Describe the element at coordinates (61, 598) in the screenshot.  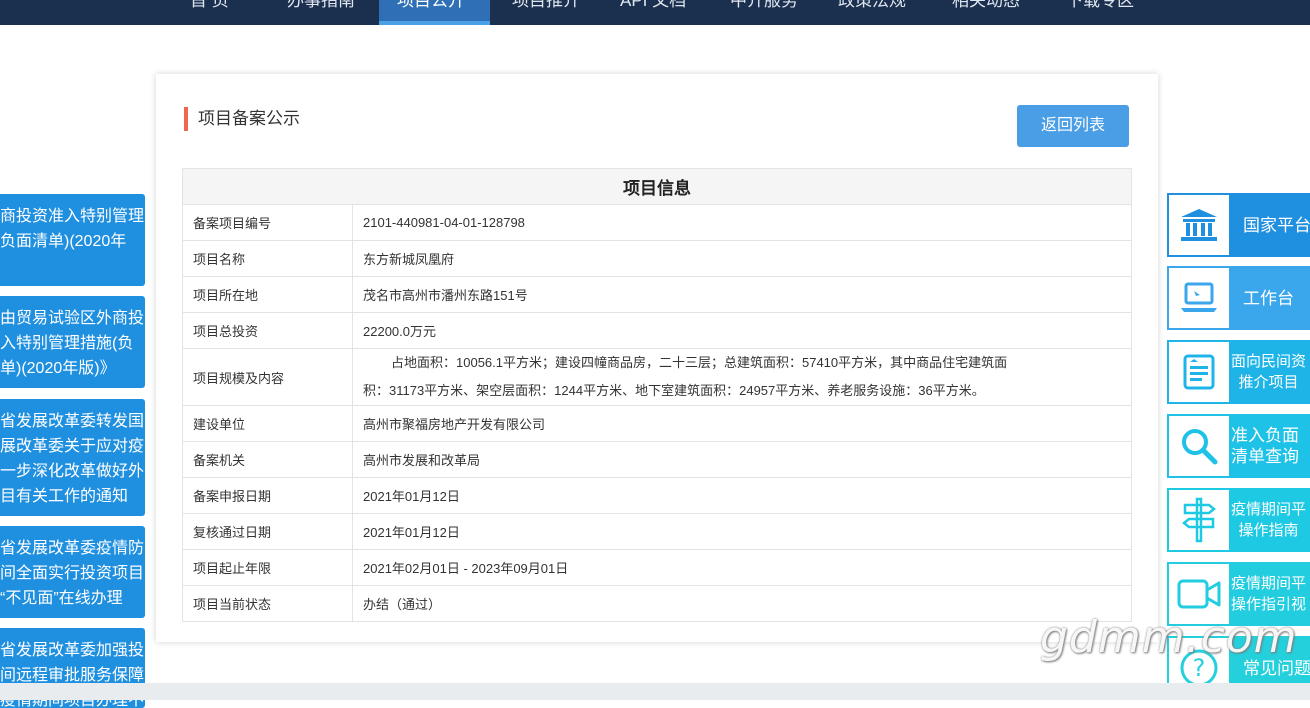
I see `notice-line: “不见面”在线办理` at that location.